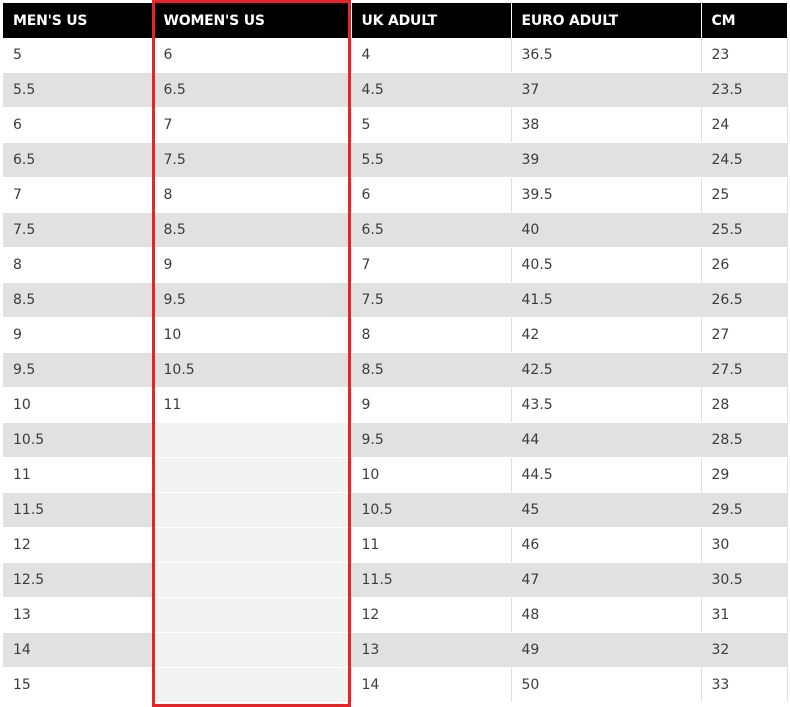  Describe the element at coordinates (78, 545) in the screenshot. I see `cell-mens-us: 12` at that location.